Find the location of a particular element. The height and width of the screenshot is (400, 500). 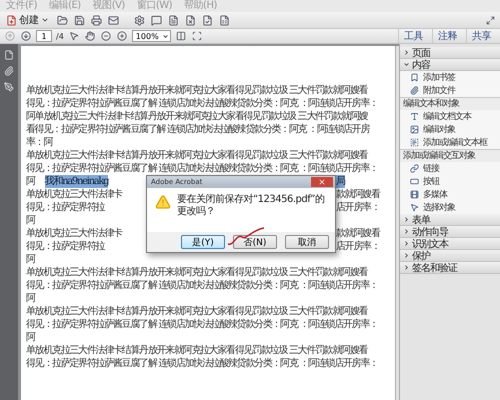

pane-tab: 注释 is located at coordinates (447, 36).